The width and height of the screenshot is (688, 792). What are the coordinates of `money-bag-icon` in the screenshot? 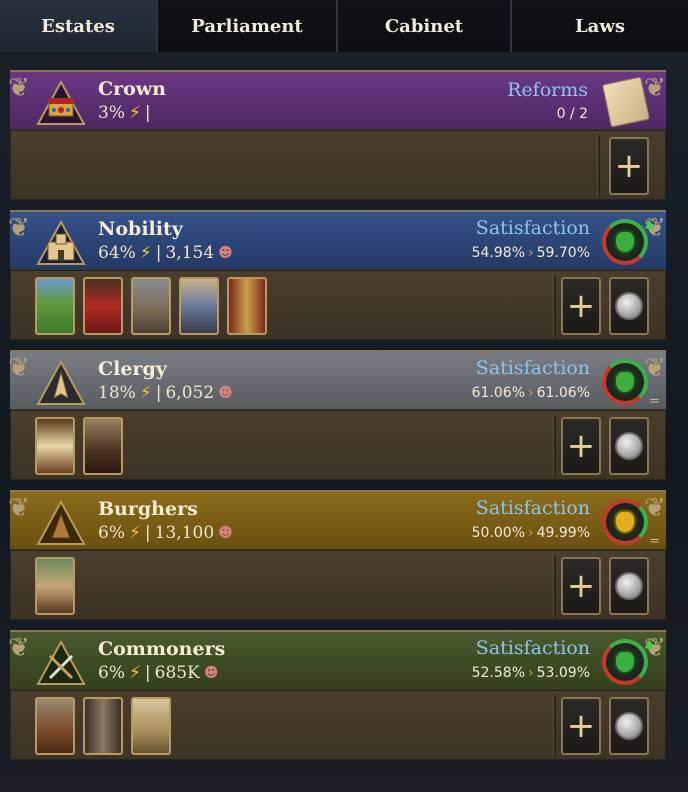 It's located at (61, 522).